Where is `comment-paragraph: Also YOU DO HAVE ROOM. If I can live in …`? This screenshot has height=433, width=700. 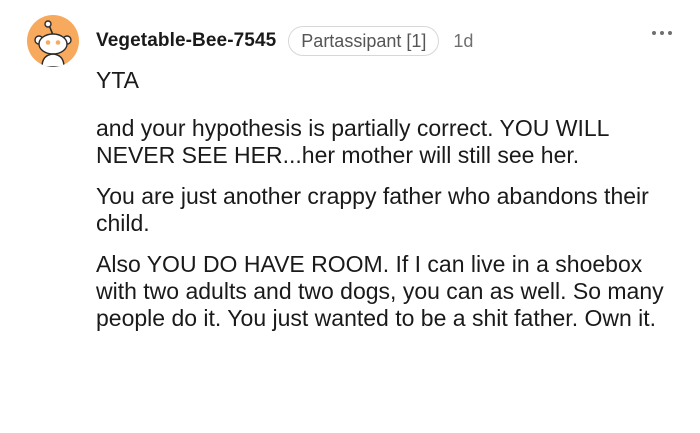 comment-paragraph: Also YOU DO HAVE ROOM. If I can live in … is located at coordinates (380, 291).